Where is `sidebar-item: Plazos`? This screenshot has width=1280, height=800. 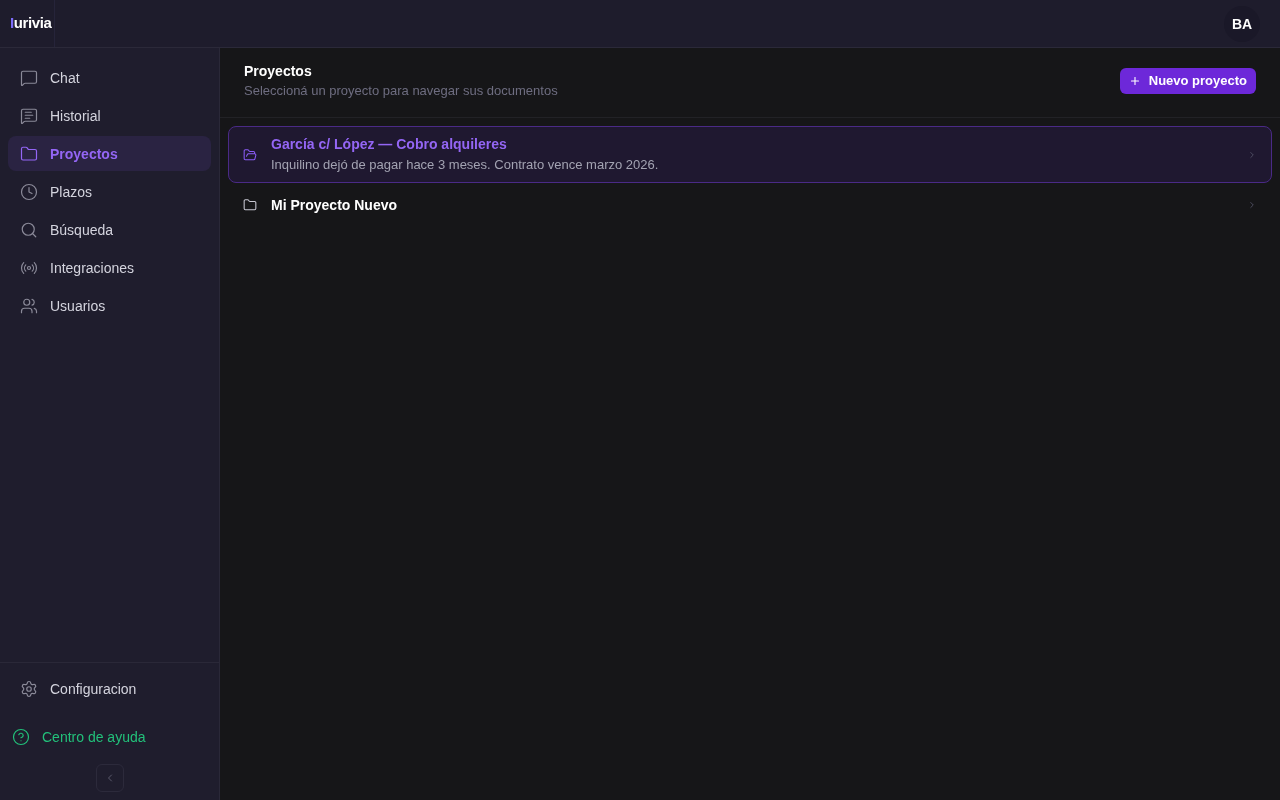 sidebar-item: Plazos is located at coordinates (109, 191).